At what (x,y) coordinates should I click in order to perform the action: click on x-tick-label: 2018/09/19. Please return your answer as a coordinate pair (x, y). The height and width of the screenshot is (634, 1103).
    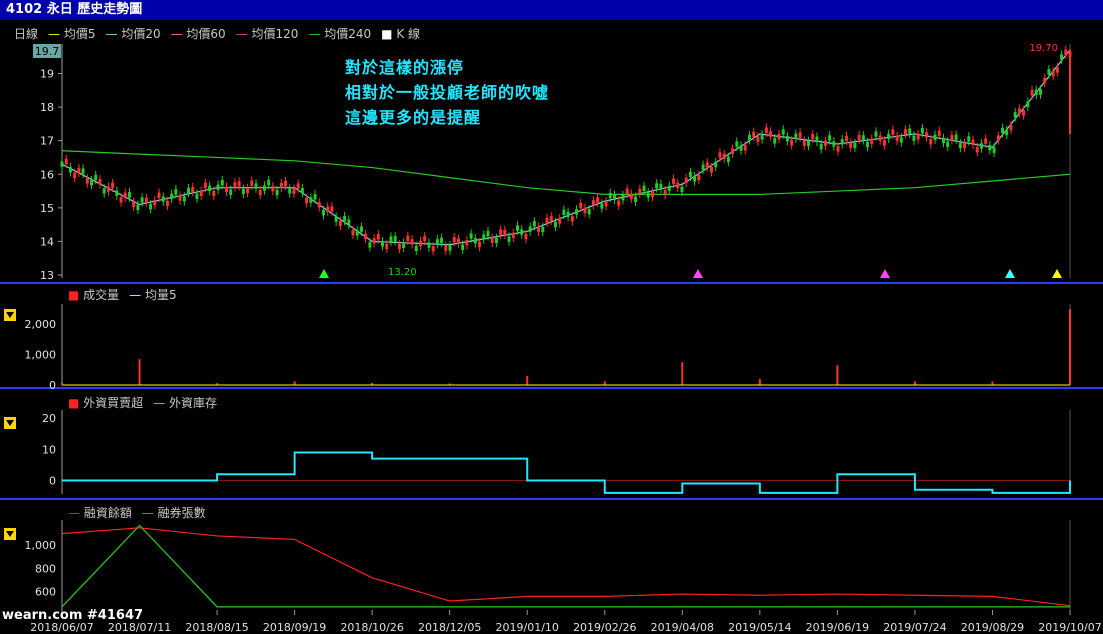
    Looking at the image, I should click on (294, 627).